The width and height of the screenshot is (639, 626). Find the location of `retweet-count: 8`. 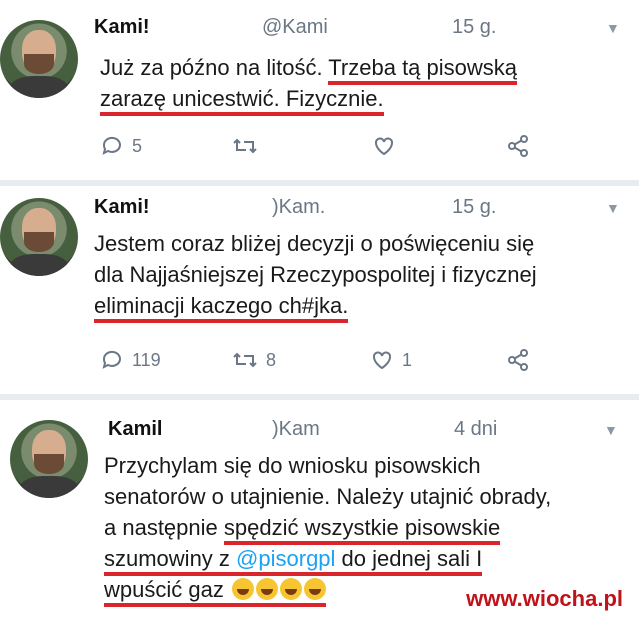

retweet-count: 8 is located at coordinates (271, 359).